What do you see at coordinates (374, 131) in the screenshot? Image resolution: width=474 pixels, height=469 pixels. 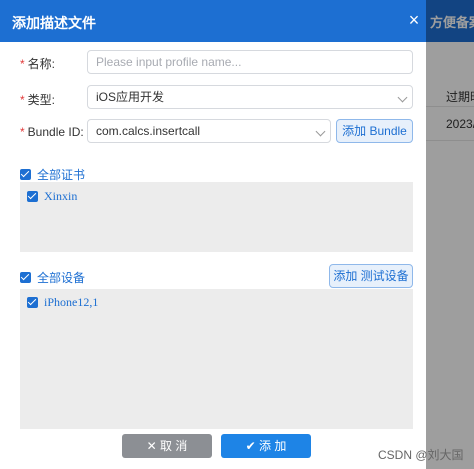 I see `add-bundle-button: 添加 Bundle` at bounding box center [374, 131].